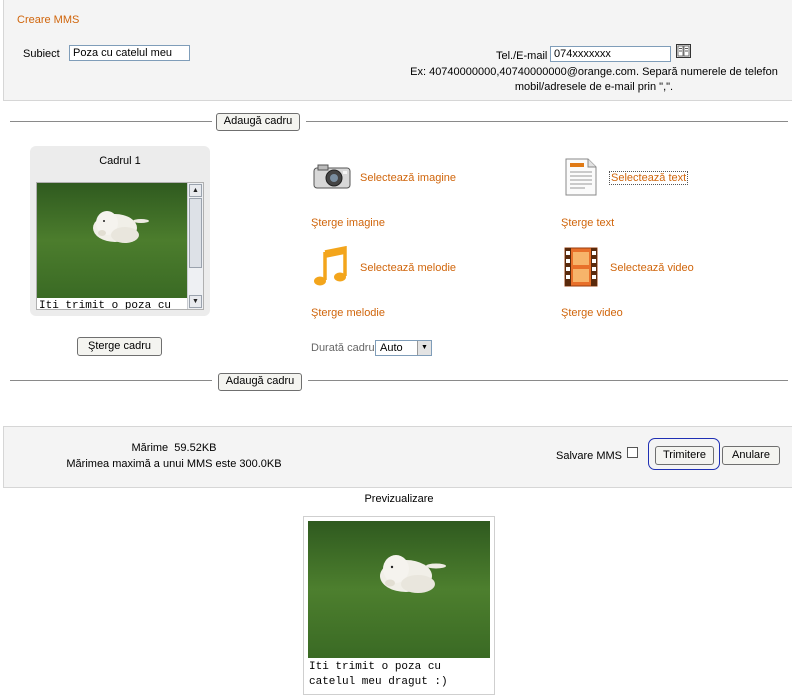 Image resolution: width=792 pixels, height=695 pixels. What do you see at coordinates (589, 456) in the screenshot?
I see `save-mms-label: Salvare MMS` at bounding box center [589, 456].